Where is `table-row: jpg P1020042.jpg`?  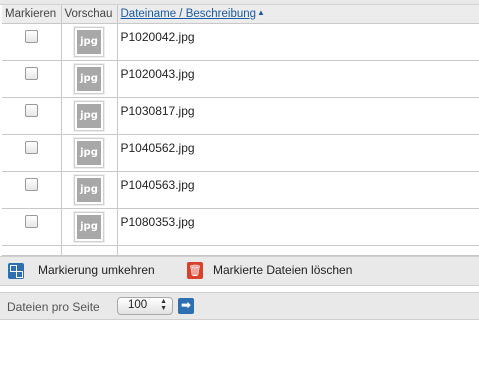 table-row: jpg P1020042.jpg is located at coordinates (240, 42).